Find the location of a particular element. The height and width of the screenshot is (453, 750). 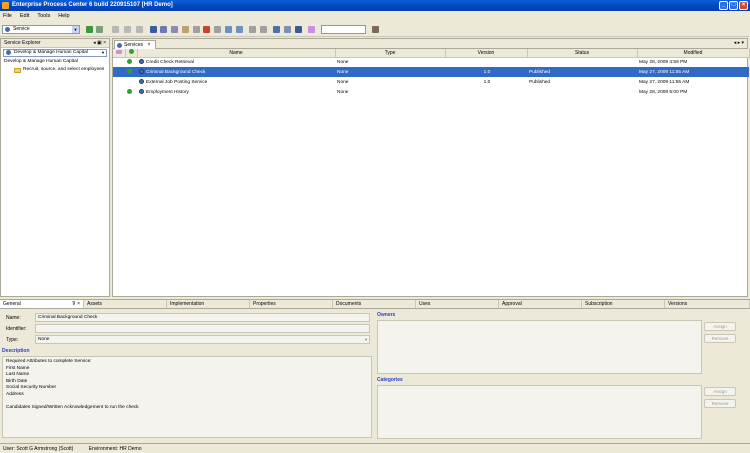

undo-icon is located at coordinates (185, 29).